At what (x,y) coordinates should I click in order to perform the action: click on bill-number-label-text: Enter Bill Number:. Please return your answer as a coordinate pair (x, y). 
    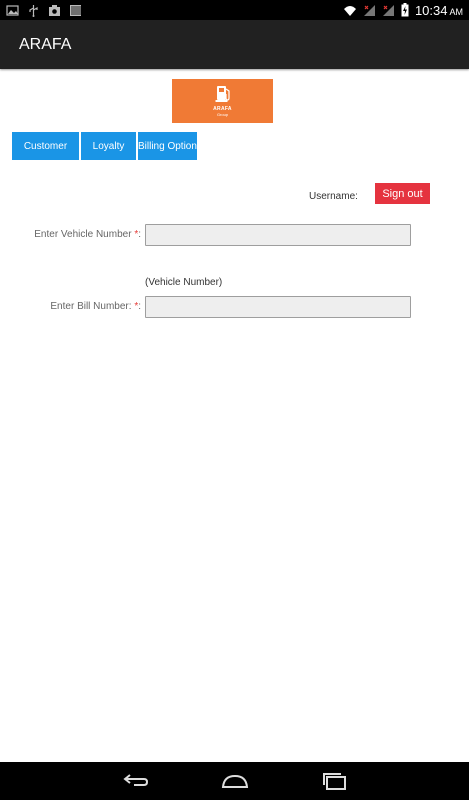
    Looking at the image, I should click on (92, 306).